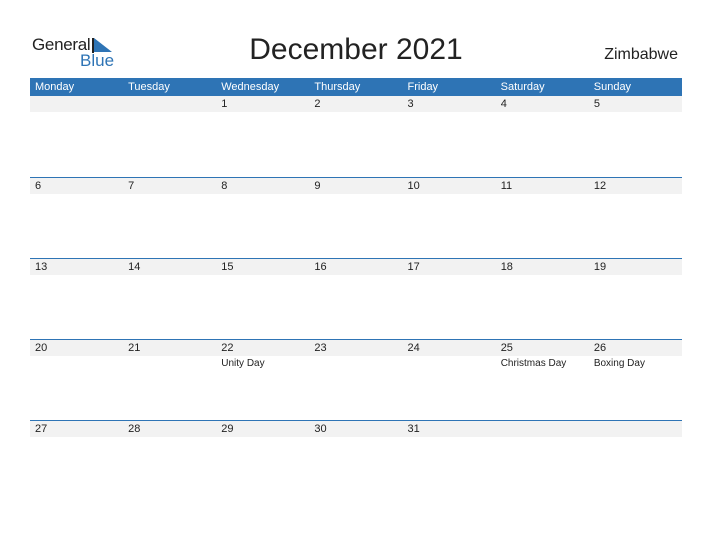 The width and height of the screenshot is (712, 550). What do you see at coordinates (413, 186) in the screenshot?
I see `day-number: 10` at bounding box center [413, 186].